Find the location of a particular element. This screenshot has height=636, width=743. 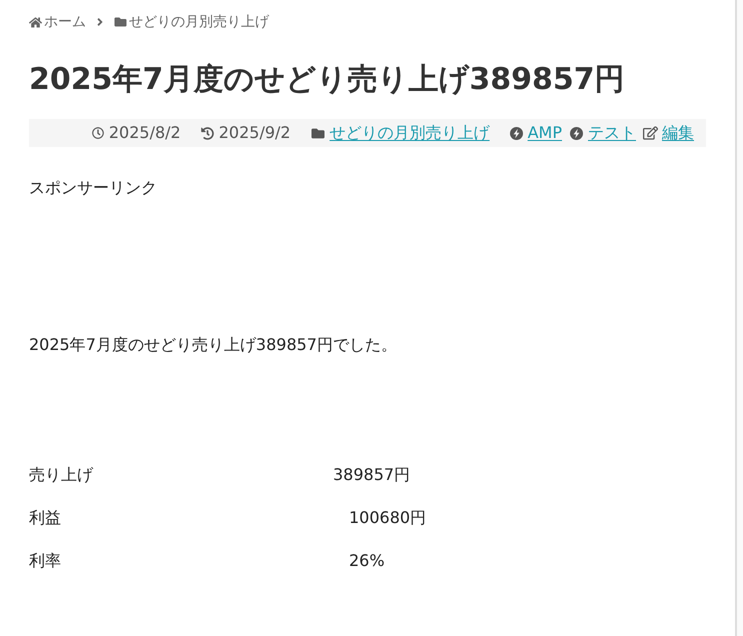

sponsor-label: スポンサーリンク is located at coordinates (93, 188).